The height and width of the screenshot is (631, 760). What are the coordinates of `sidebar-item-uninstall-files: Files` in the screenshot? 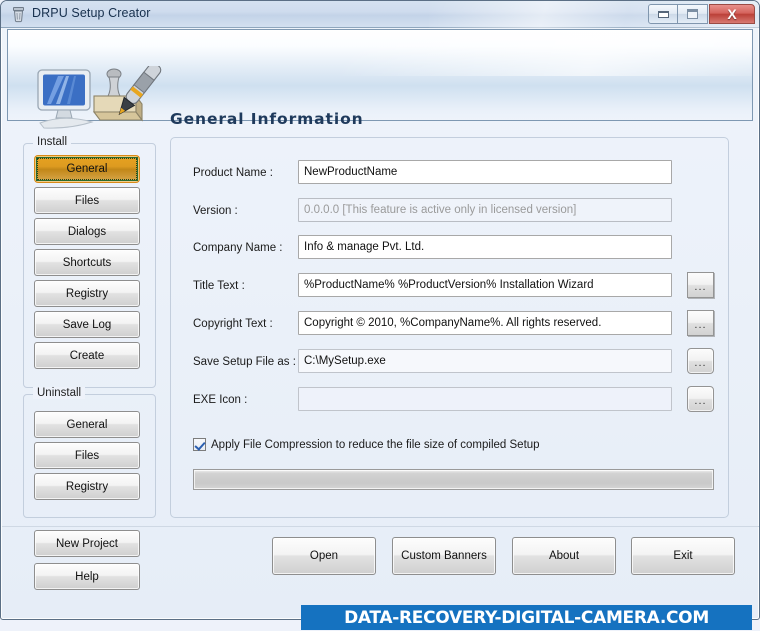 It's located at (87, 455).